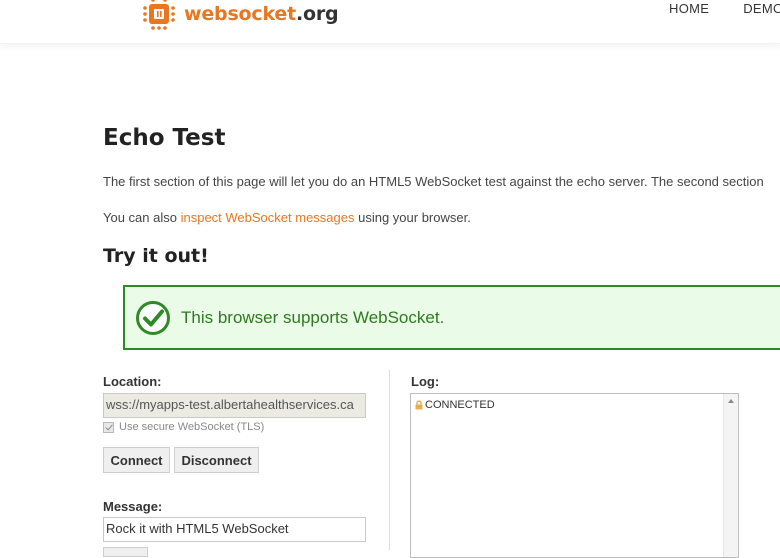 Image resolution: width=780 pixels, height=558 pixels. Describe the element at coordinates (108, 427) in the screenshot. I see `tls-checkbox` at that location.